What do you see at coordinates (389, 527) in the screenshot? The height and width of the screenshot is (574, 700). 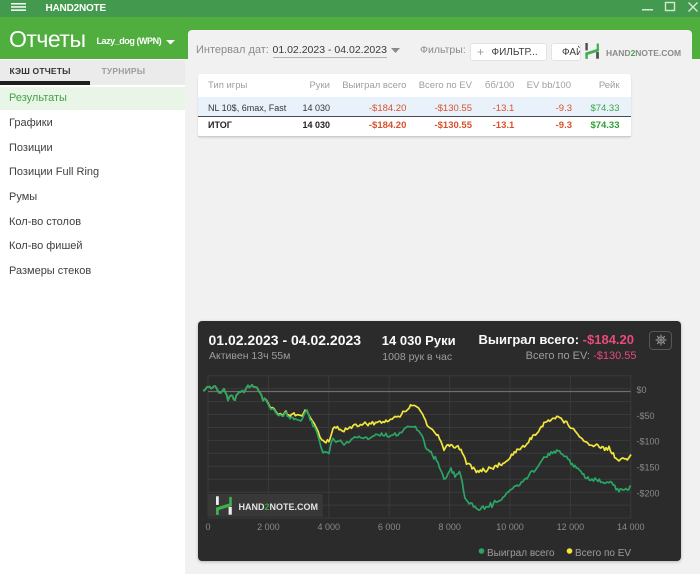 I see `svg-text: 6 000` at bounding box center [389, 527].